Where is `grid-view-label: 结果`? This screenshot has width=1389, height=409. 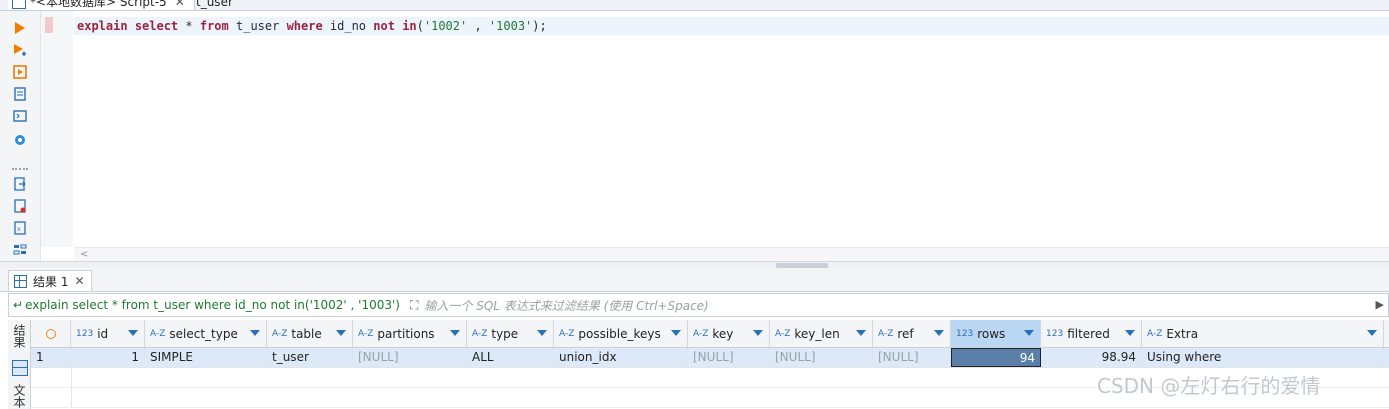
grid-view-label: 结果 is located at coordinates (19, 336).